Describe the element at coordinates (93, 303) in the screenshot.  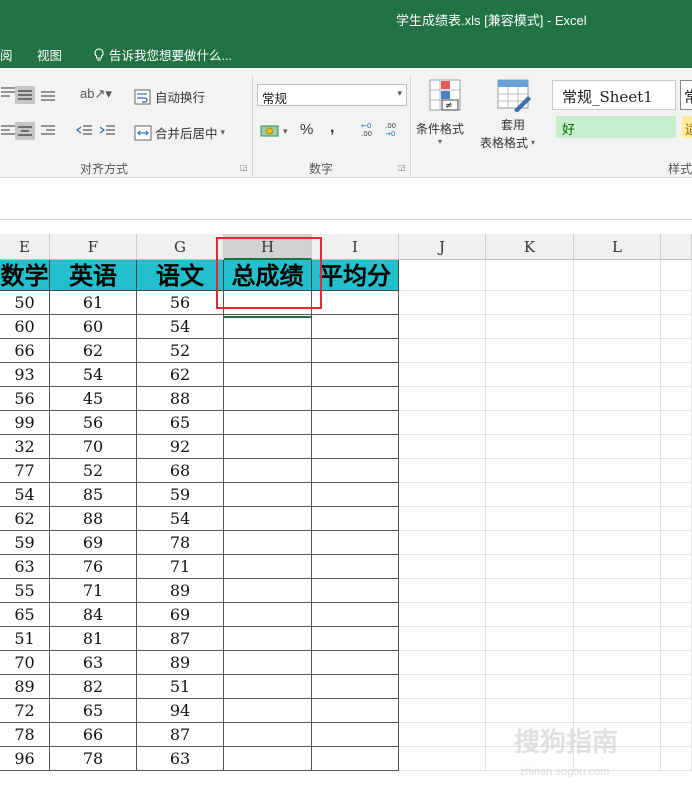
I see `cell-english: 61` at that location.